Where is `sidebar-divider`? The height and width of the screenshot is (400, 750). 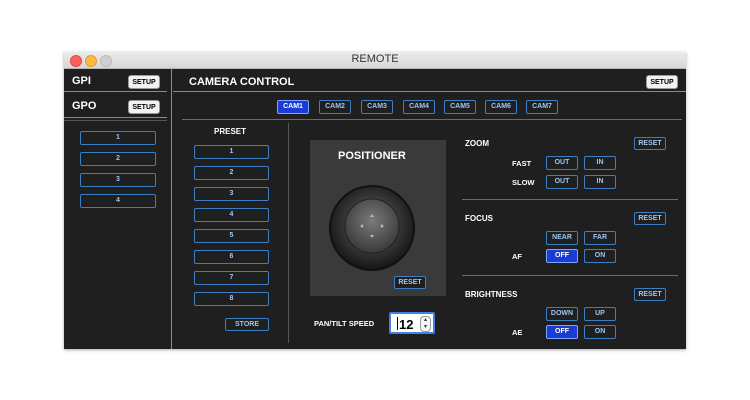
sidebar-divider is located at coordinates (171, 209).